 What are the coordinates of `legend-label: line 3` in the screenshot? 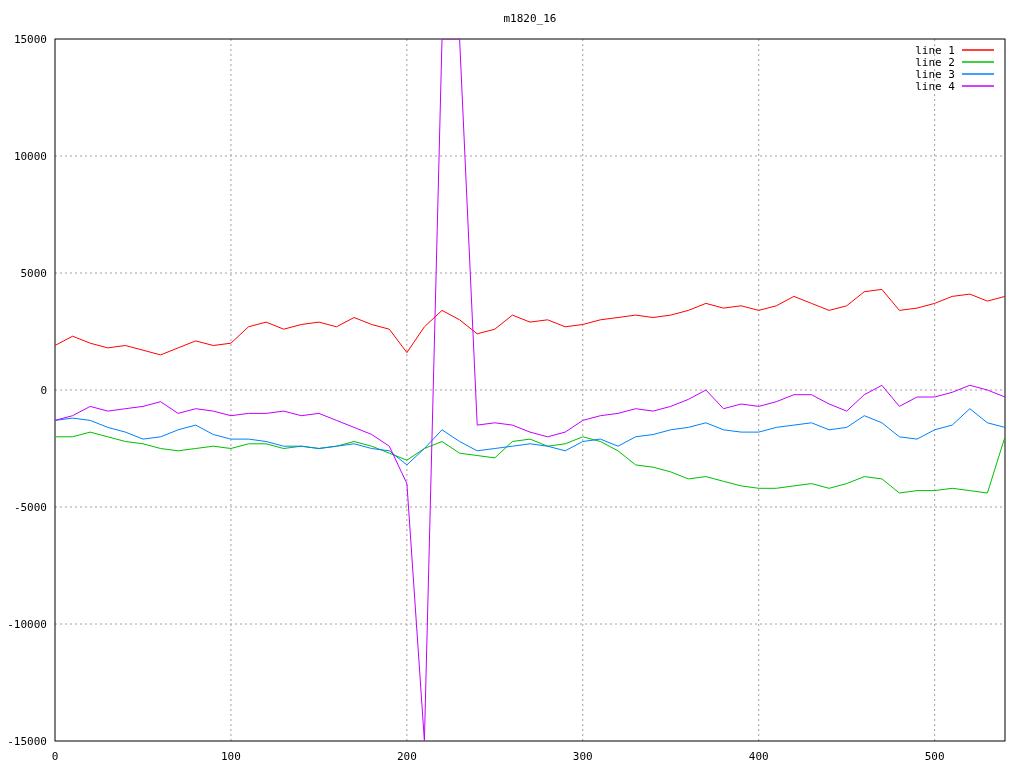 It's located at (935, 74).